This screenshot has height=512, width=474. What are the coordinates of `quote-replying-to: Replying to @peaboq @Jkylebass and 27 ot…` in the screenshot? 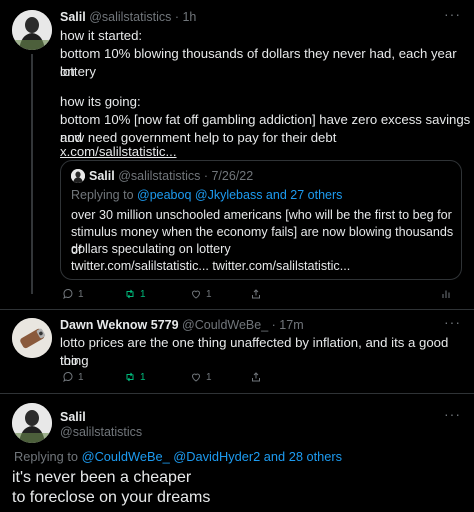 It's located at (206, 195).